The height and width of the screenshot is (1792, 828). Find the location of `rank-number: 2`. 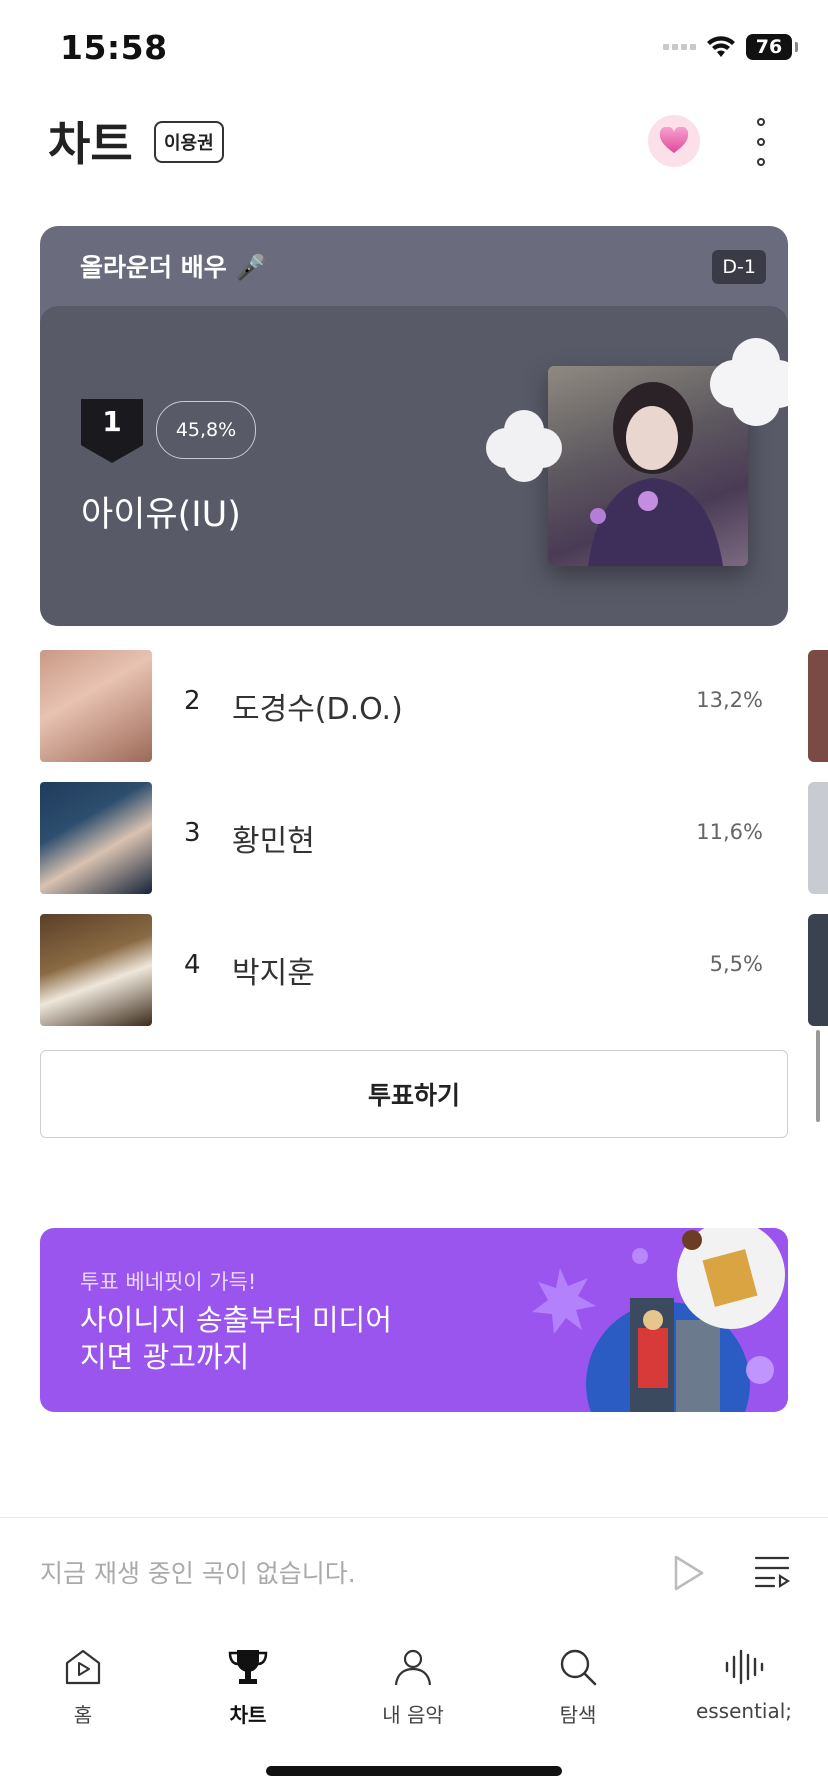

rank-number: 2 is located at coordinates (192, 701).